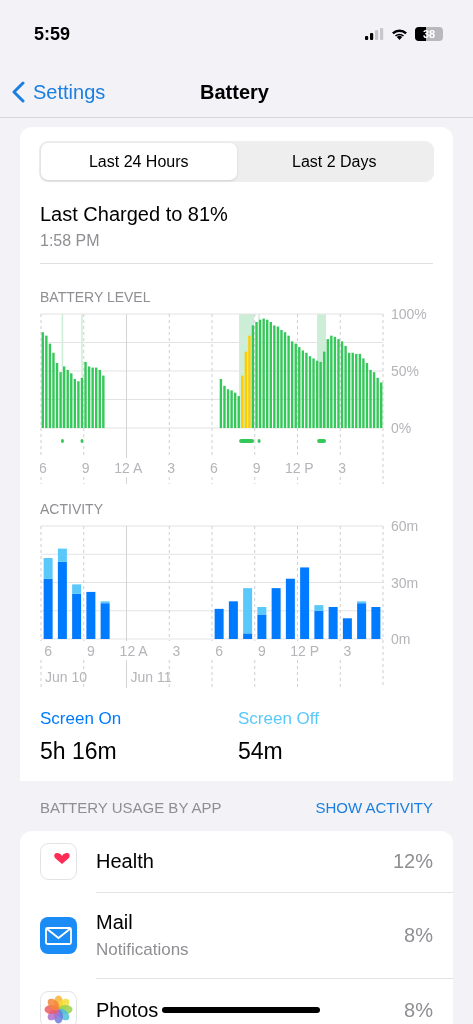 This screenshot has height=1024, width=473. What do you see at coordinates (125, 861) in the screenshot?
I see `app-name: Health` at bounding box center [125, 861].